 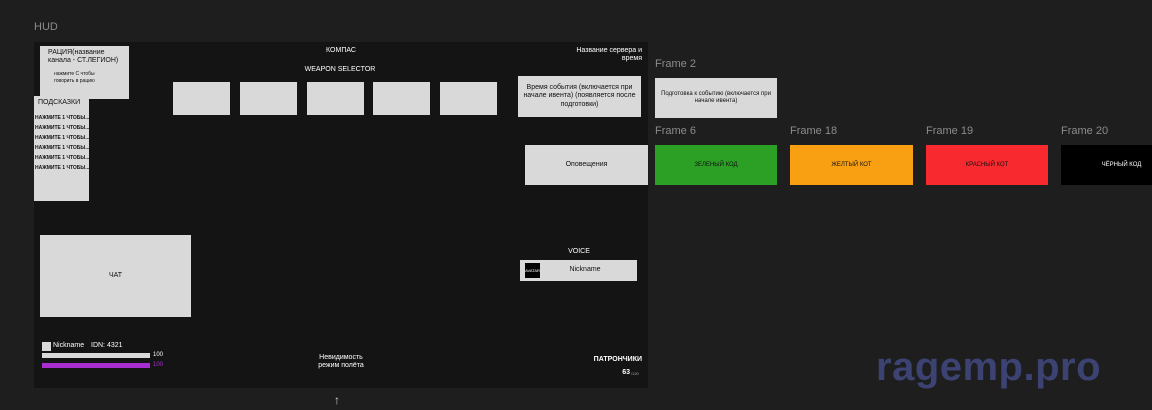 I want to click on red-code-panel: КРАСНЫЙ КОТ, so click(x=987, y=165).